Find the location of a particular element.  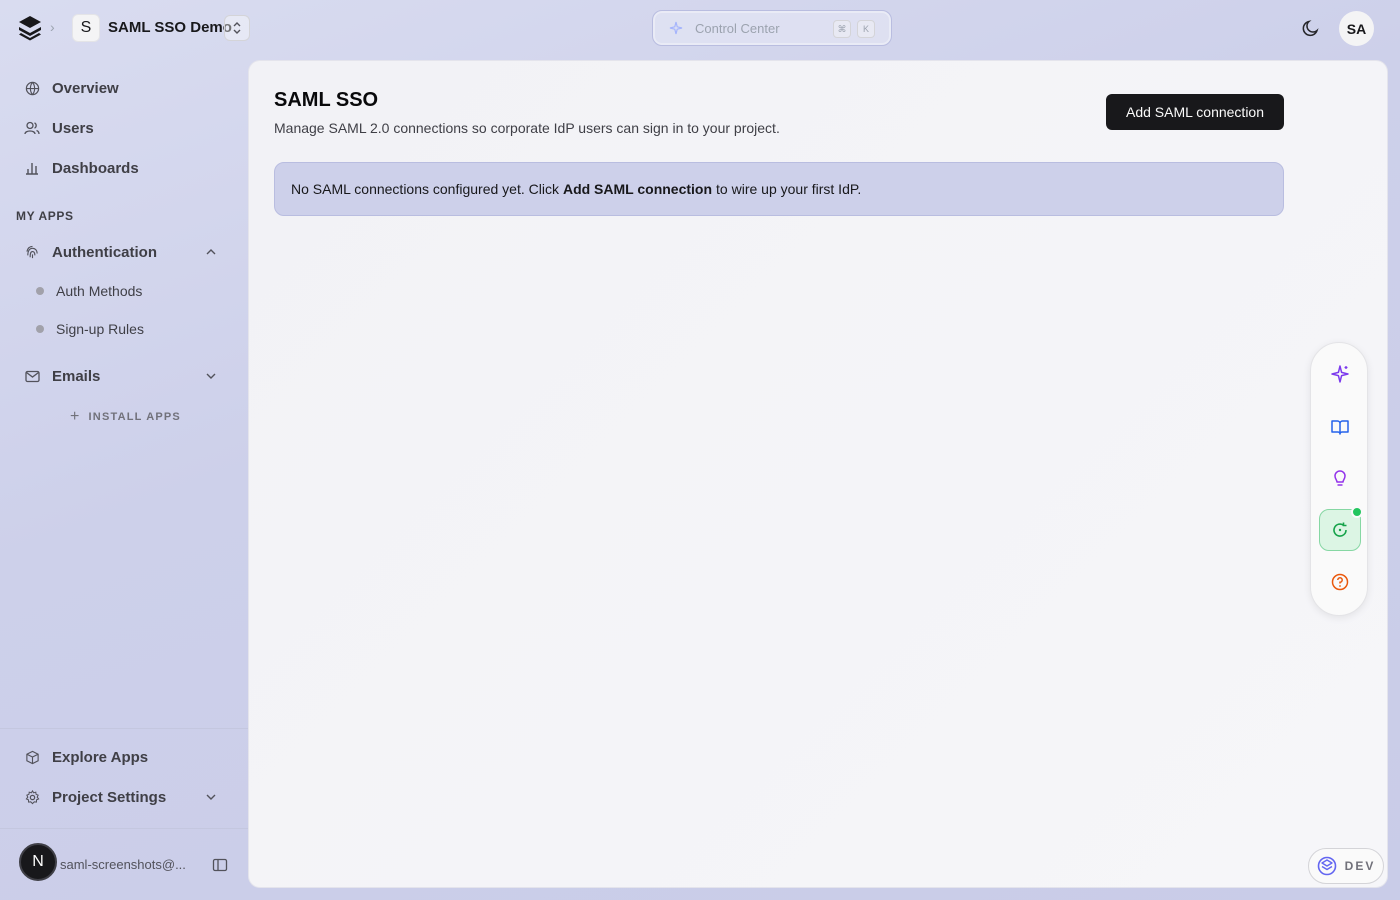

breadcrumb-chevron-icon: › is located at coordinates (52, 27).